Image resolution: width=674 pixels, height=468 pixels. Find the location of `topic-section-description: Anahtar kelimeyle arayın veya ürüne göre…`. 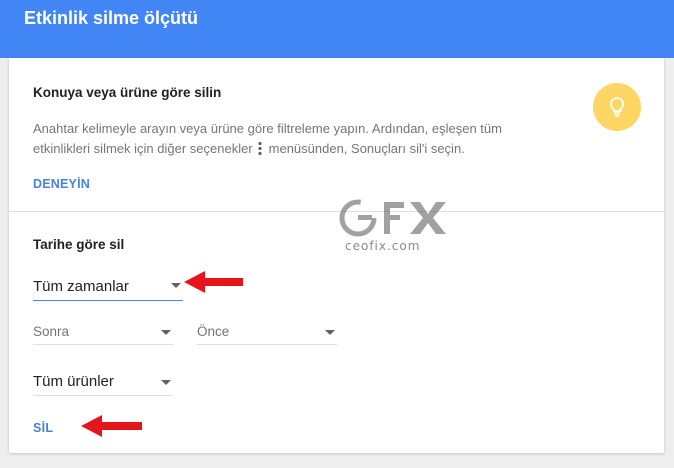

topic-section-description: Anahtar kelimeyle arayın veya ürüne göre… is located at coordinates (293, 139).